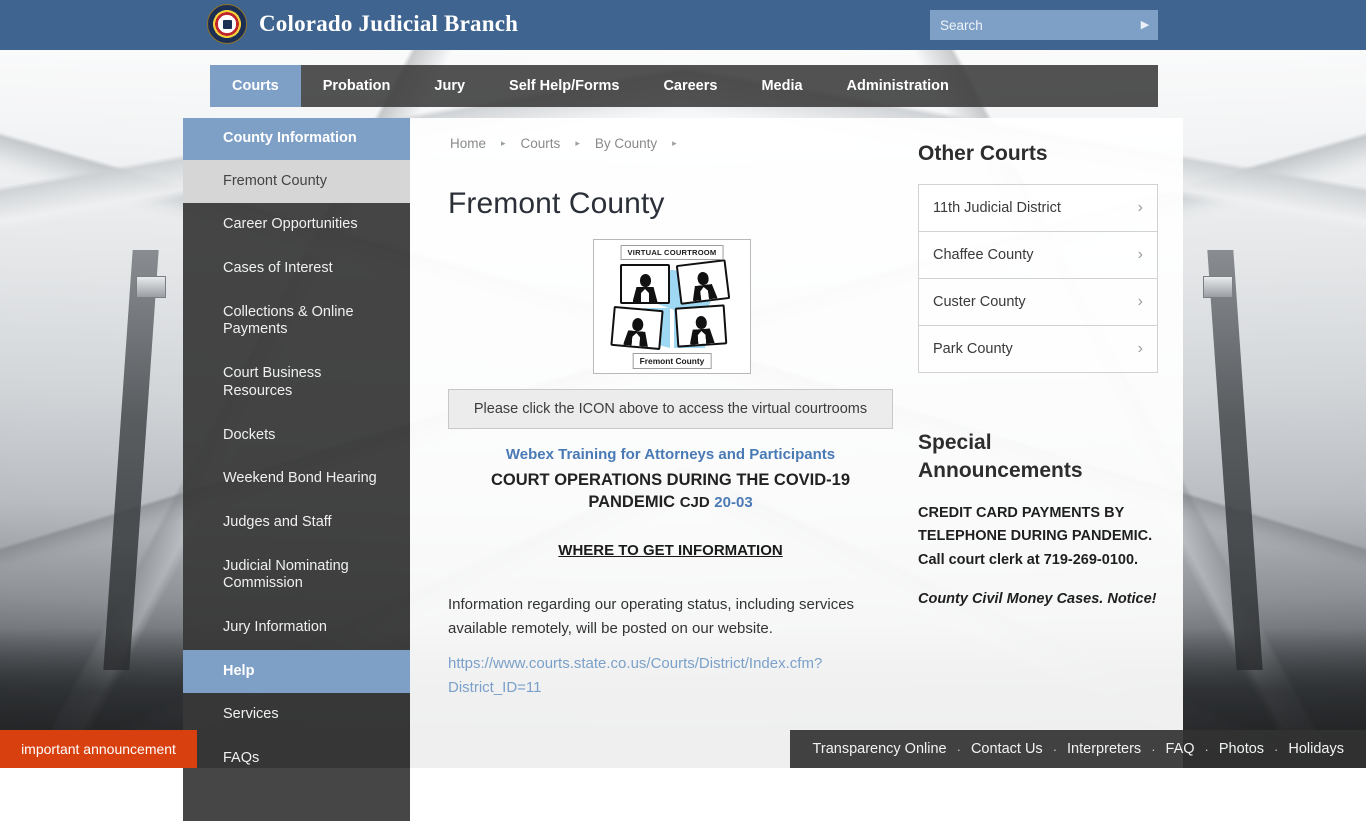 The image size is (1366, 821). Describe the element at coordinates (1218, 287) in the screenshot. I see `background-column-cap-right` at that location.